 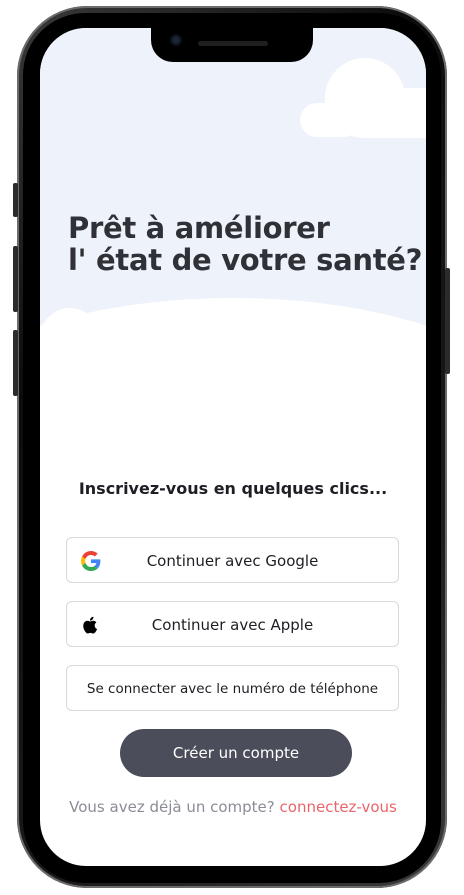 I want to click on power-button, so click(x=447, y=321).